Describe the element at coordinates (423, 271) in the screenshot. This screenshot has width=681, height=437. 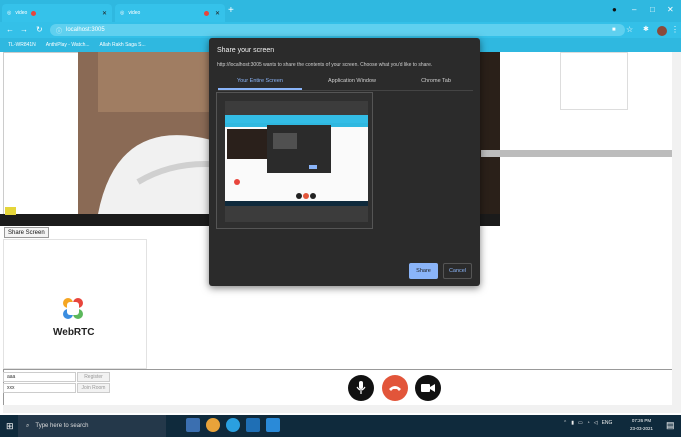
I see `share-button: Share` at that location.